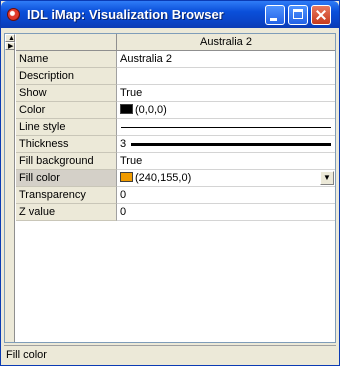  I want to click on fill-color-dropdown-button: ▼, so click(327, 178).